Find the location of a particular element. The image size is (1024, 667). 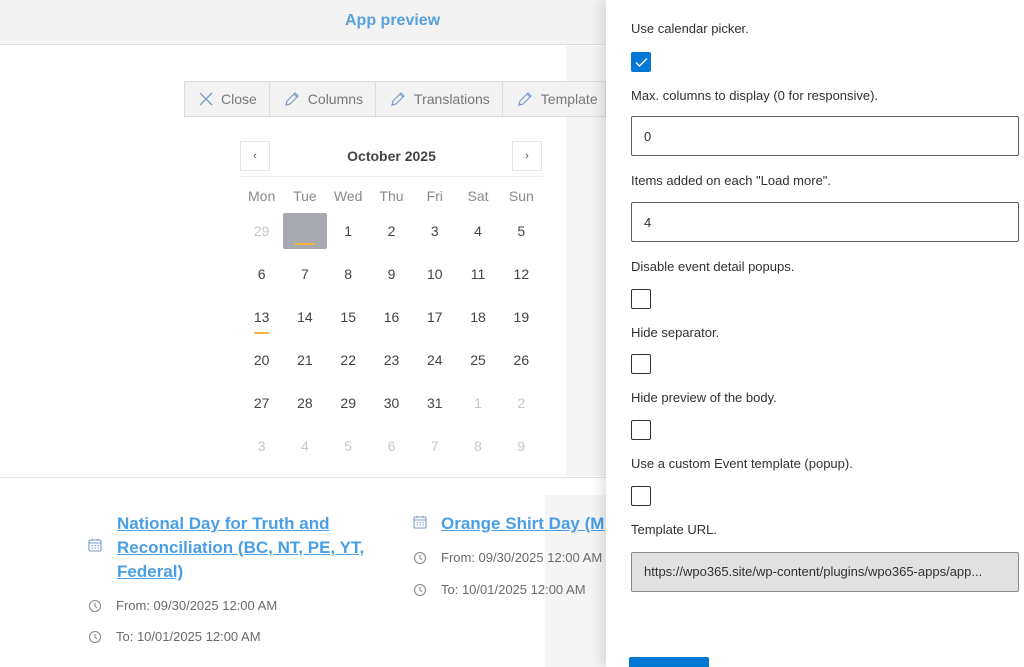

calendar-week: 3 4 5 6 7 8 9 is located at coordinates (391, 445).